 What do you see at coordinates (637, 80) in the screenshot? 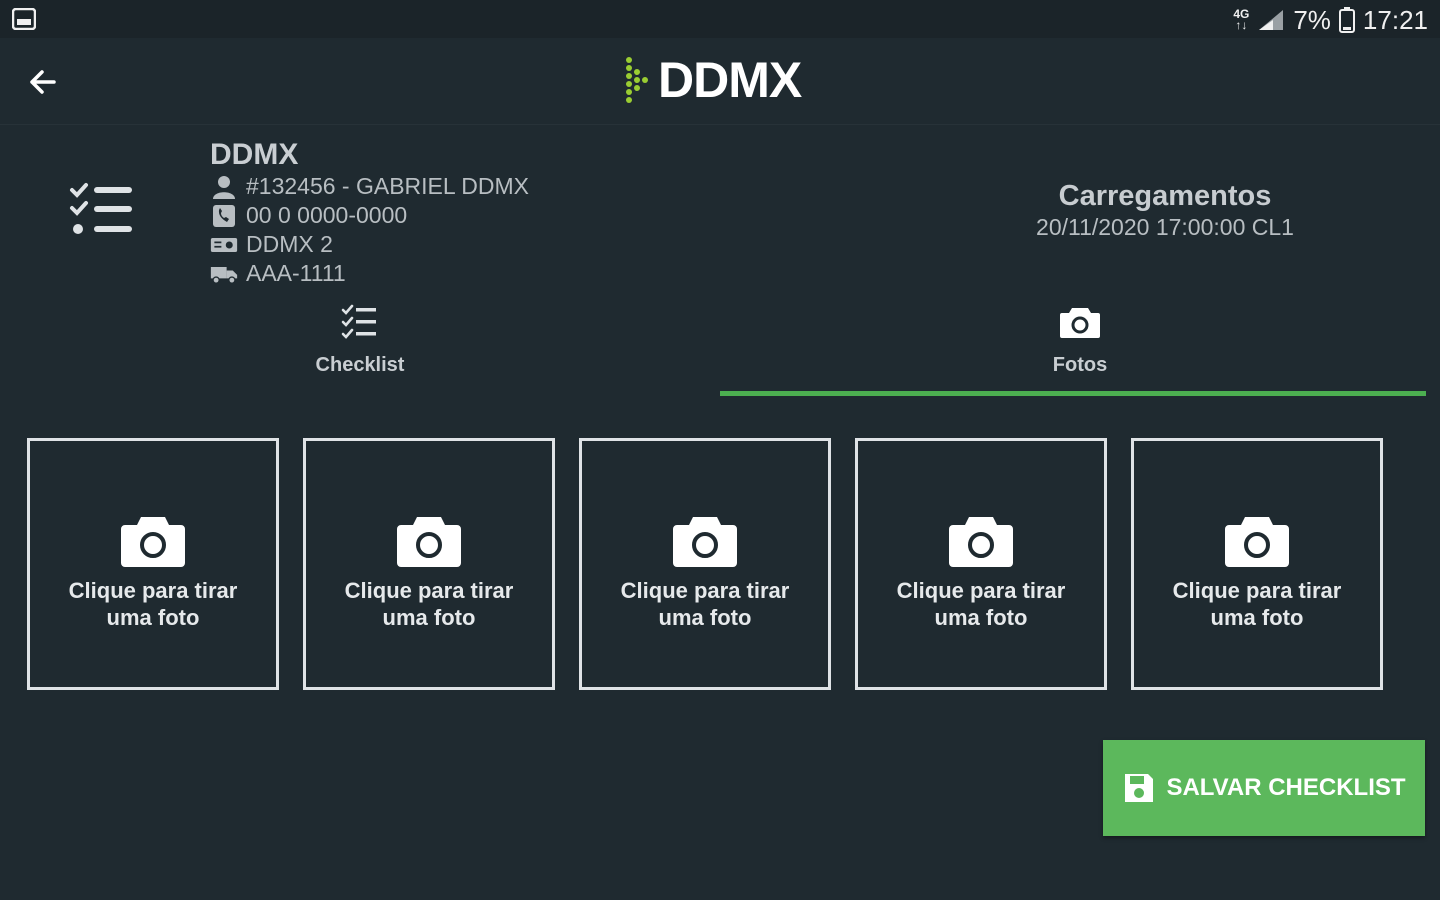
I see `logo-dots-icon` at bounding box center [637, 80].